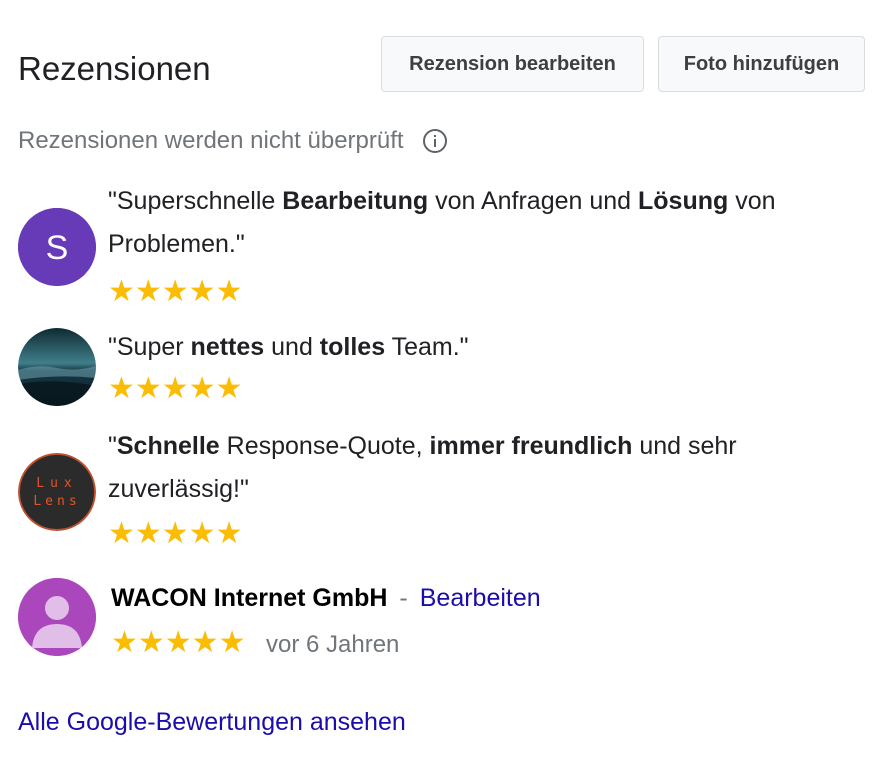 The image size is (881, 770). What do you see at coordinates (249, 598) in the screenshot?
I see `author-name: WACON Internet GmbH` at bounding box center [249, 598].